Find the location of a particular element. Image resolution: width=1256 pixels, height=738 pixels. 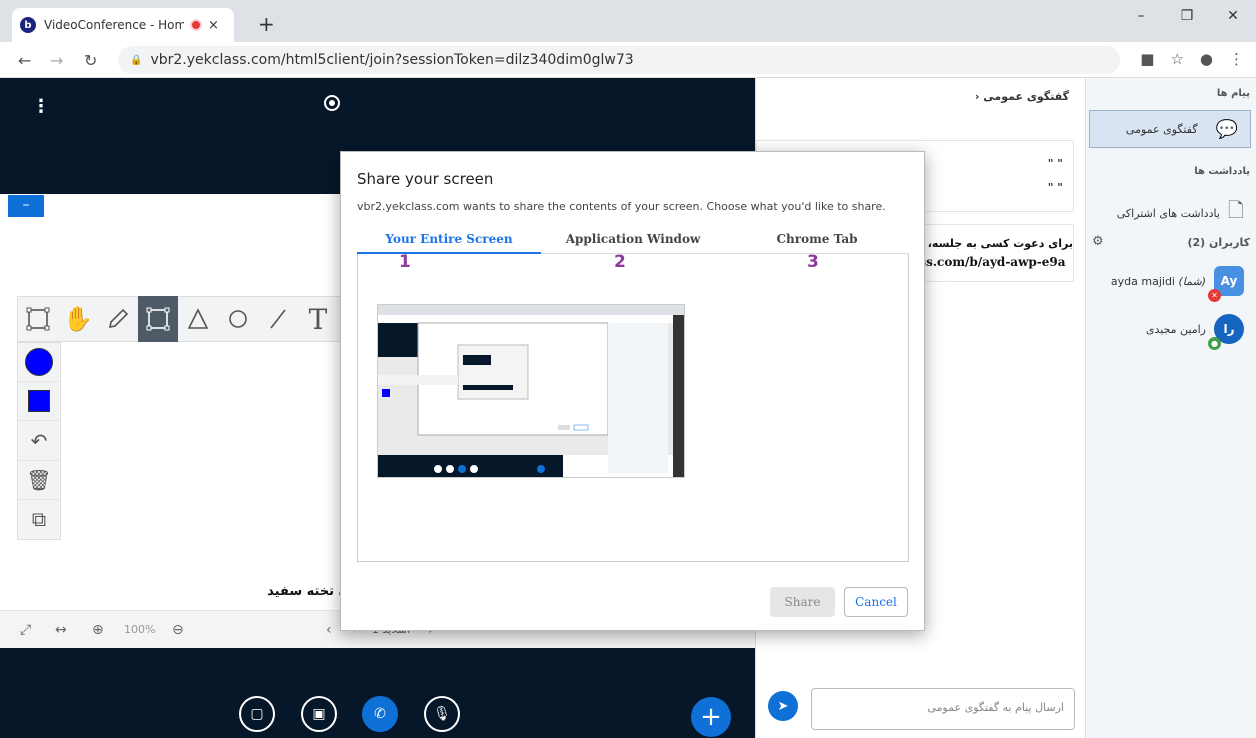

user-name: ayda majidi is located at coordinates (1142, 281).